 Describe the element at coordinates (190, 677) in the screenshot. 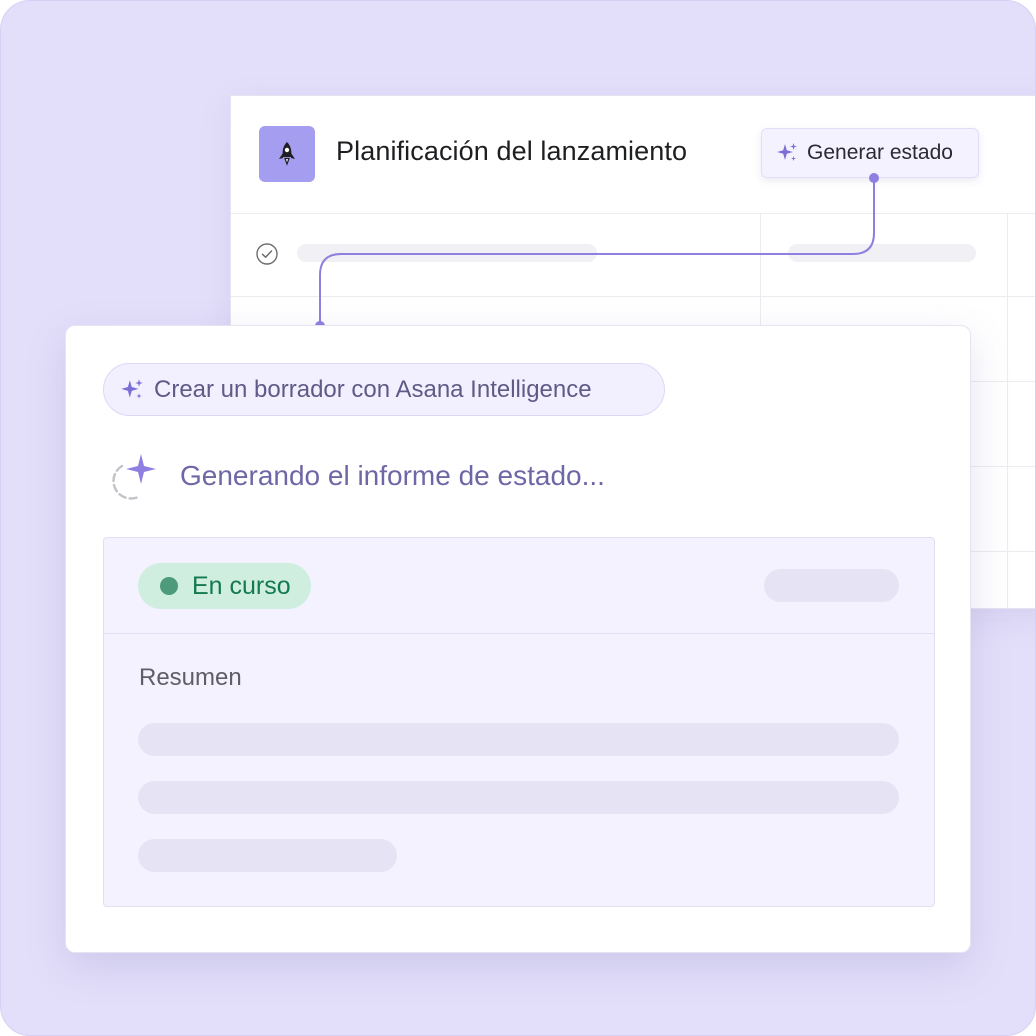

I see `summary-label: Resumen` at that location.